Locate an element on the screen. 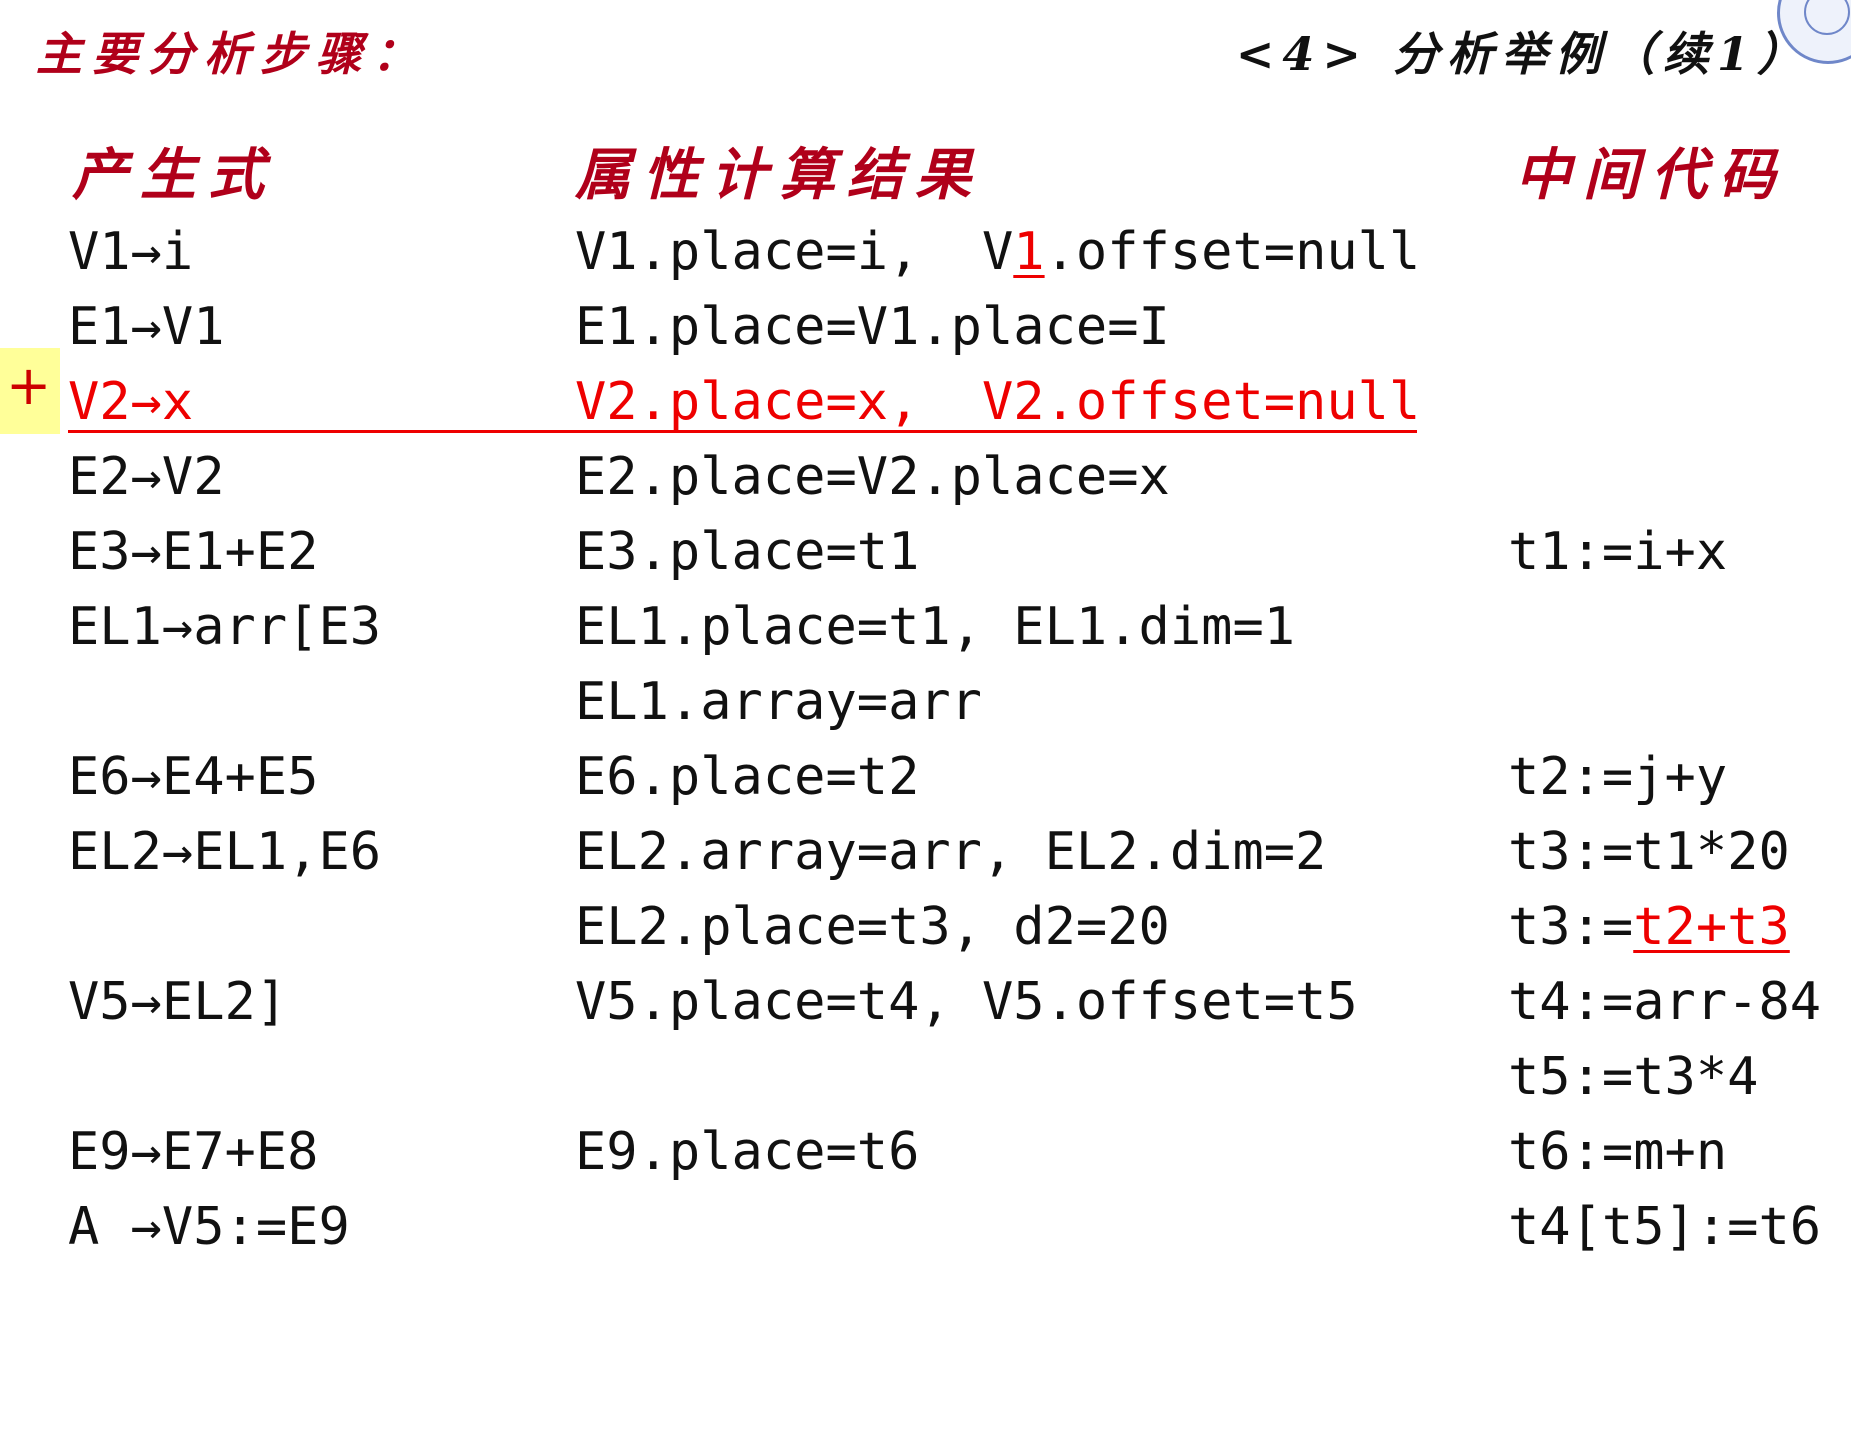 The width and height of the screenshot is (1851, 1430). attribute-cell: V2.place=x, V2.offset=null is located at coordinates (998, 402).